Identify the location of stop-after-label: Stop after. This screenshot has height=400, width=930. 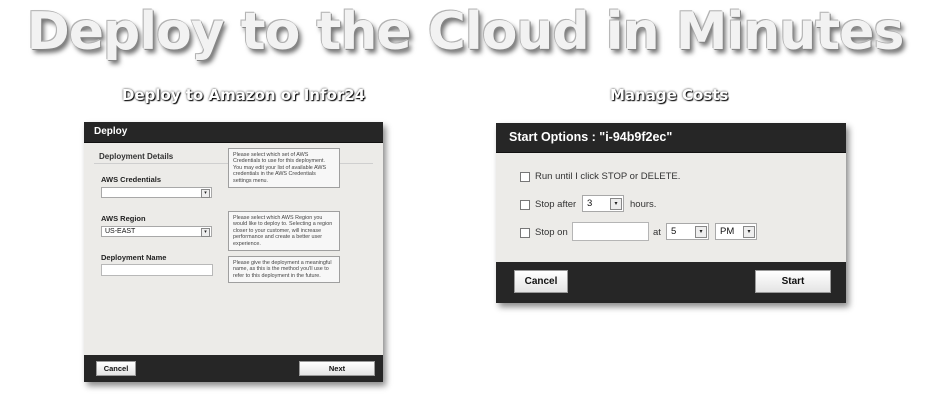
(556, 204).